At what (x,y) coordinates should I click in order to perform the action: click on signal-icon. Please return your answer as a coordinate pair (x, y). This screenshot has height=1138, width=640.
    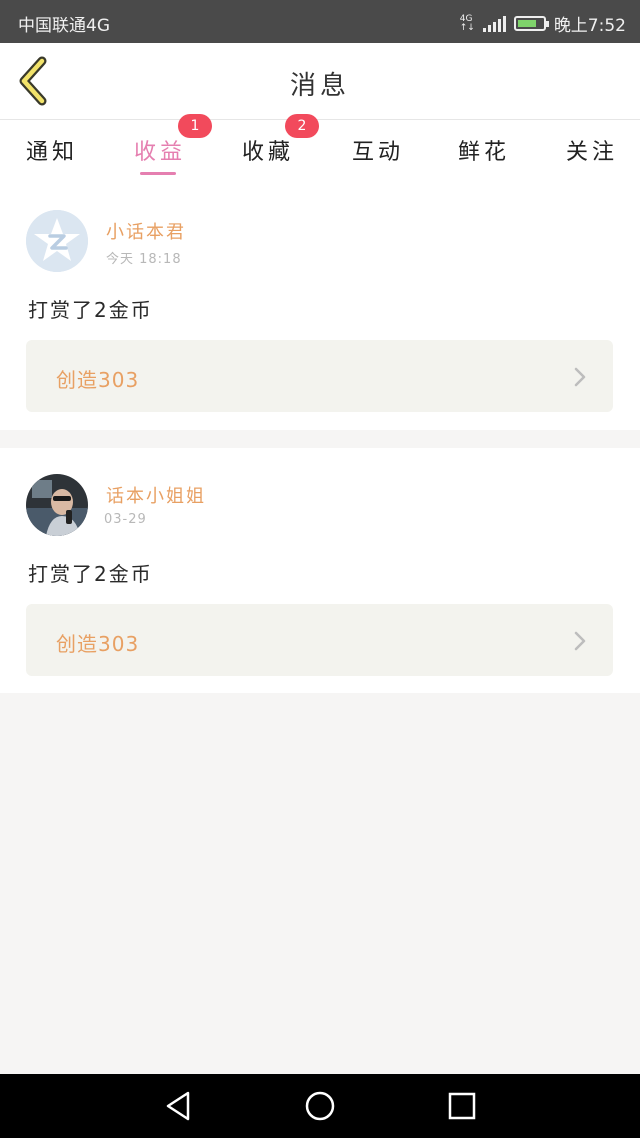
    Looking at the image, I should click on (494, 23).